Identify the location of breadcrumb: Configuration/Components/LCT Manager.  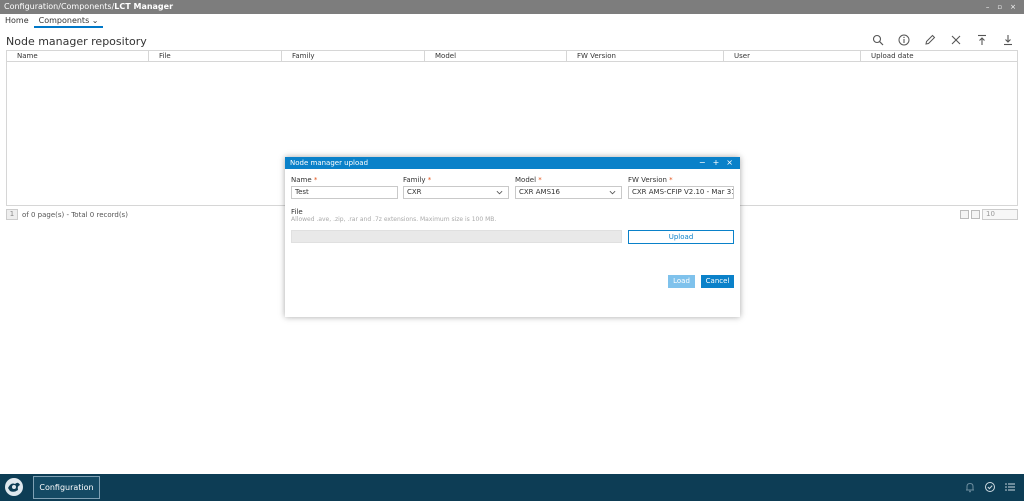
(88, 6).